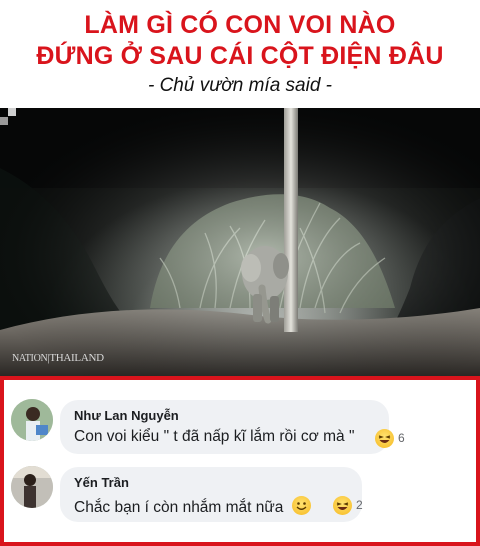 This screenshot has height=546, width=480. What do you see at coordinates (401, 438) in the screenshot?
I see `reaction-count: 6` at bounding box center [401, 438].